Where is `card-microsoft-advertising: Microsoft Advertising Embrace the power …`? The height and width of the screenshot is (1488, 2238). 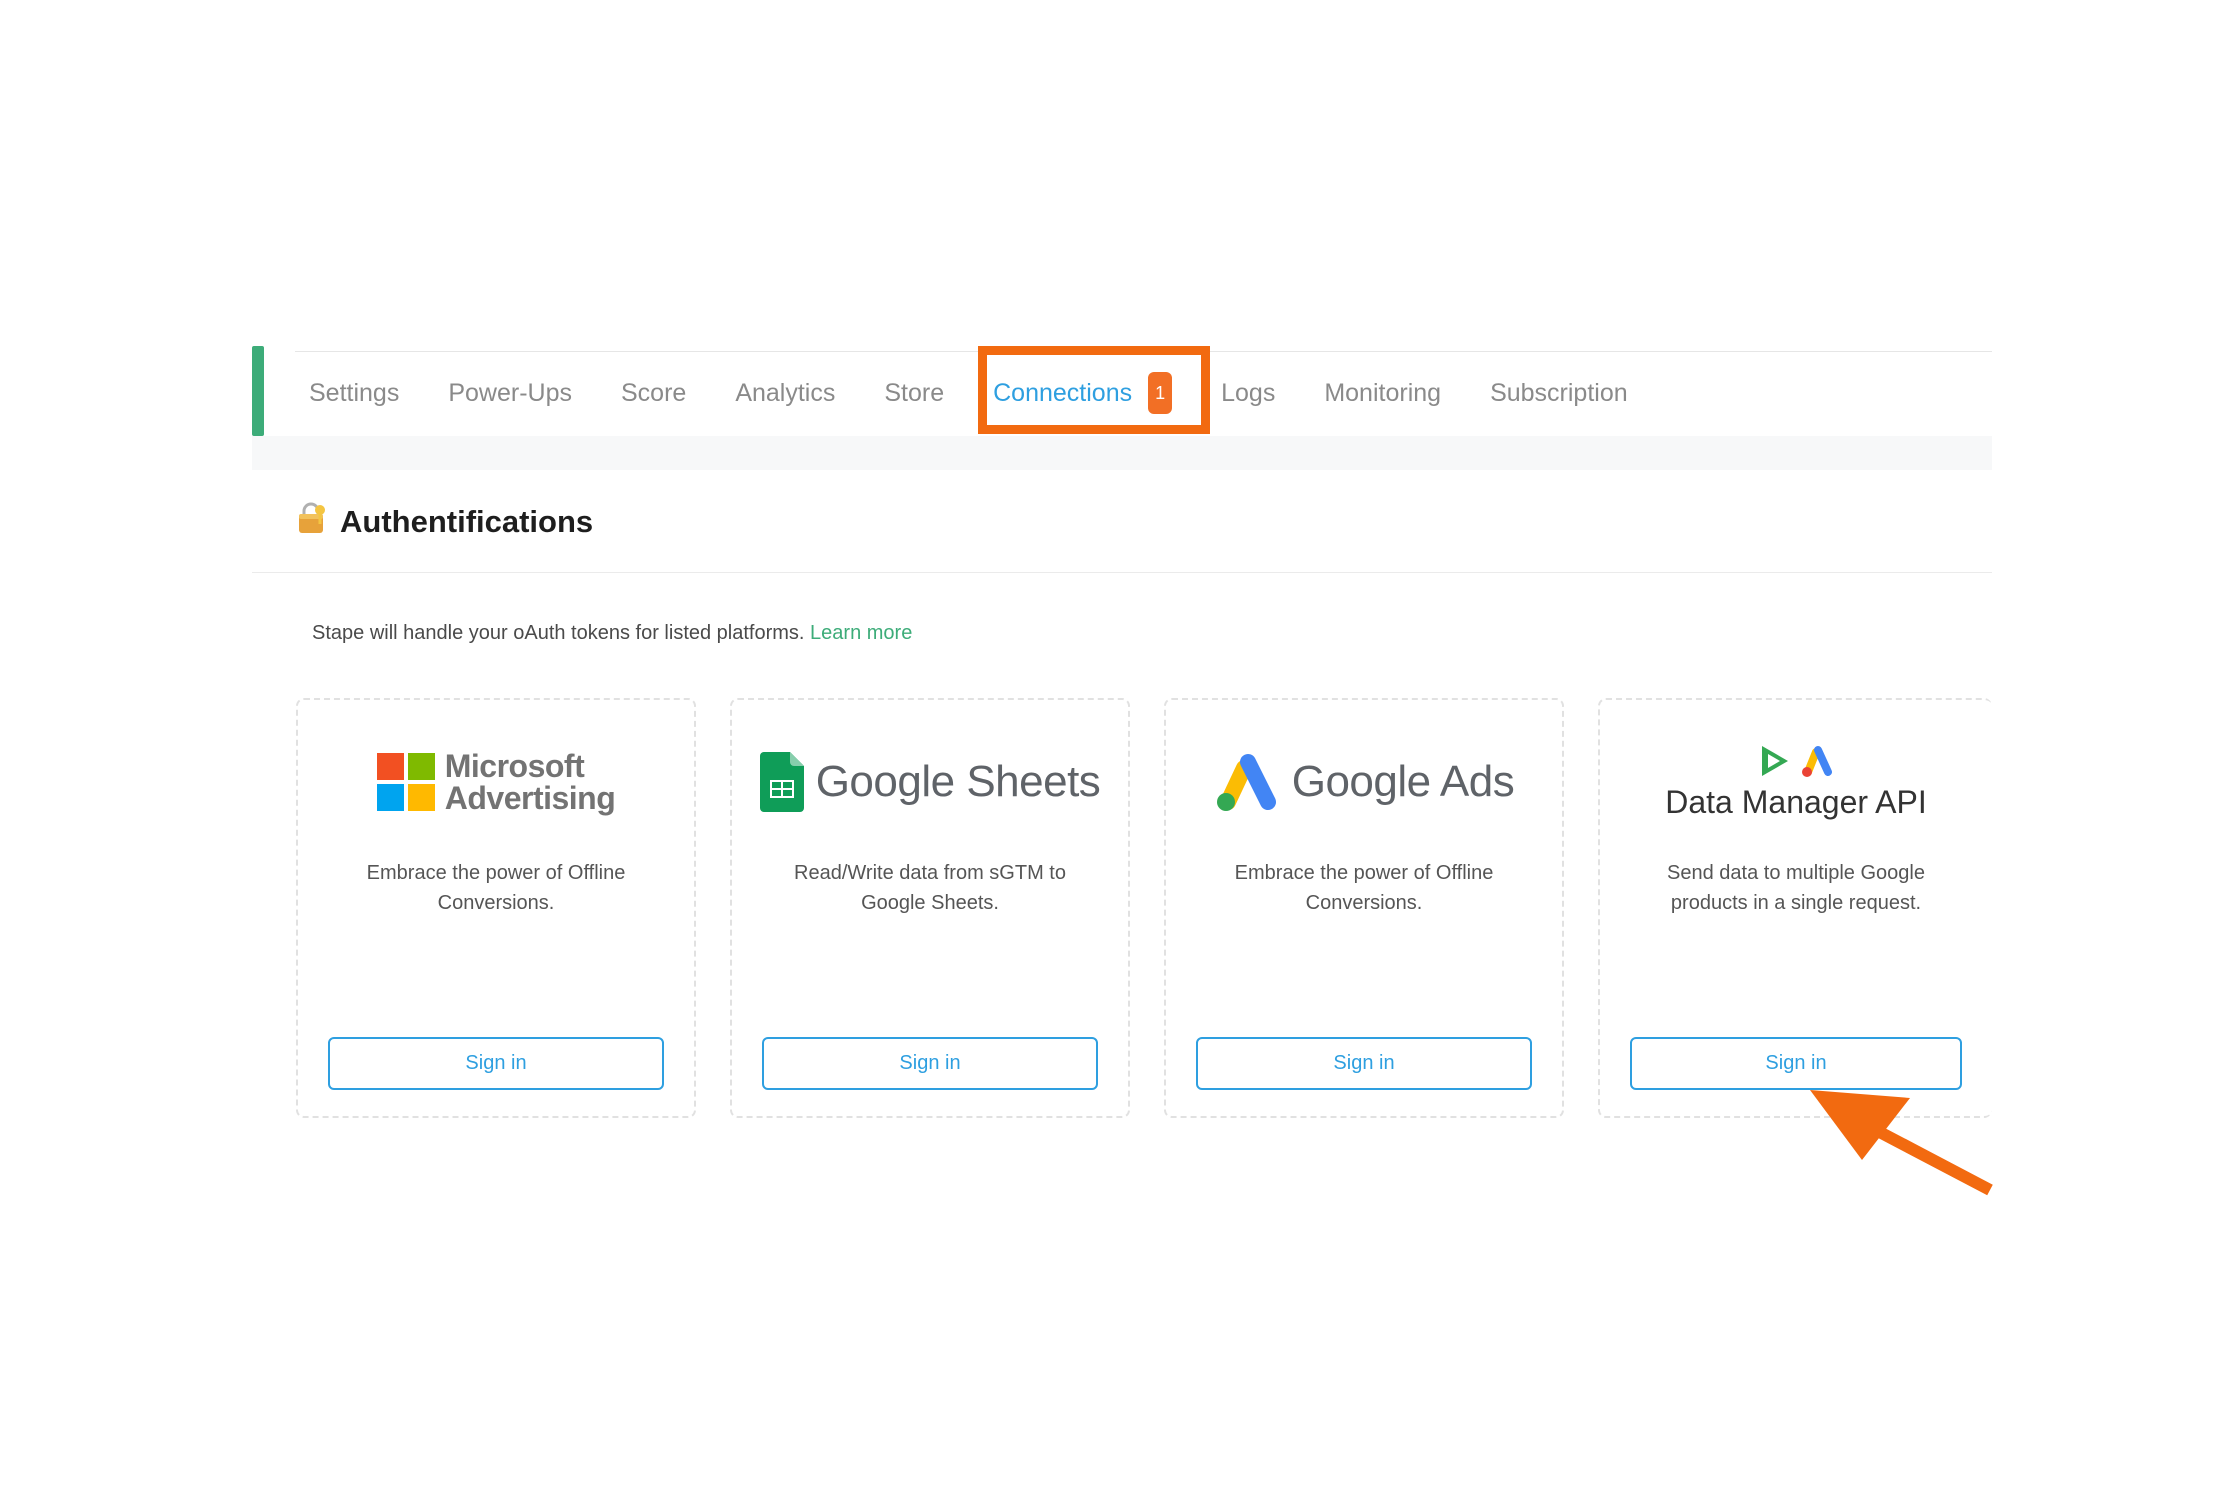 card-microsoft-advertising: Microsoft Advertising Embrace the power … is located at coordinates (496, 908).